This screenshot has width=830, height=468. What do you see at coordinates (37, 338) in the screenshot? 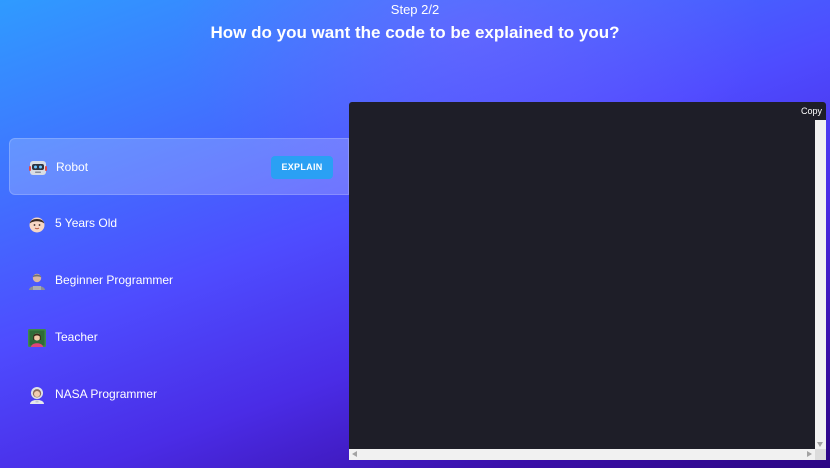
I see `teacher-icon` at bounding box center [37, 338].